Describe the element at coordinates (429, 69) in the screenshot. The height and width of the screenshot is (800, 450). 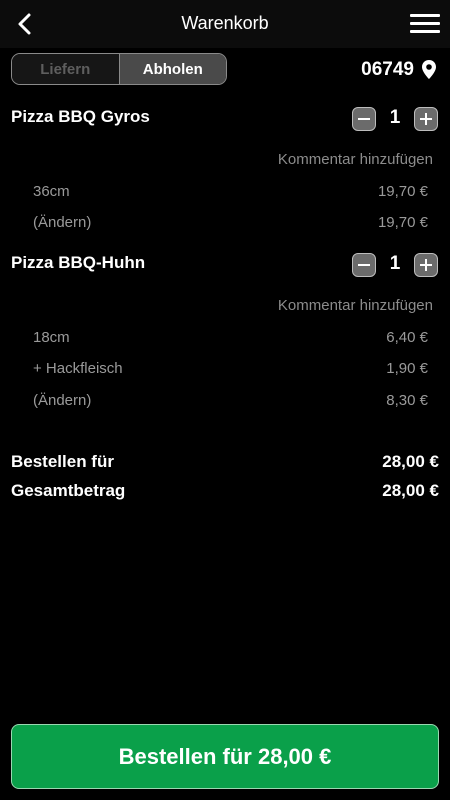
I see `location-pin-icon` at that location.